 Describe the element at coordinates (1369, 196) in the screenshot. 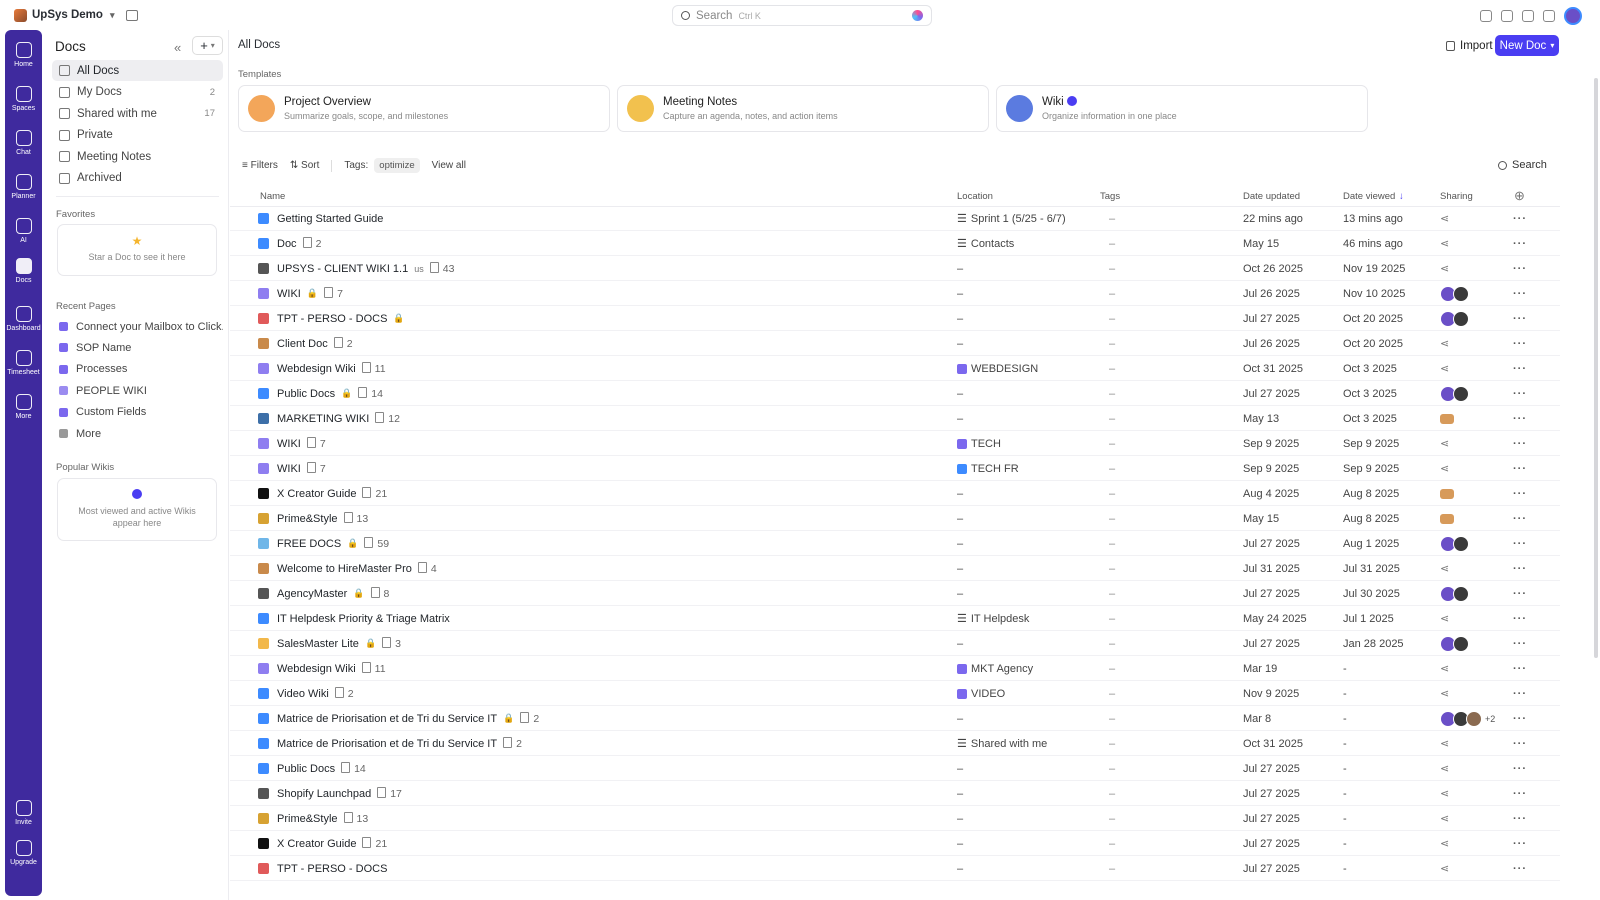

I see `col-date-viewed: Date viewed` at that location.